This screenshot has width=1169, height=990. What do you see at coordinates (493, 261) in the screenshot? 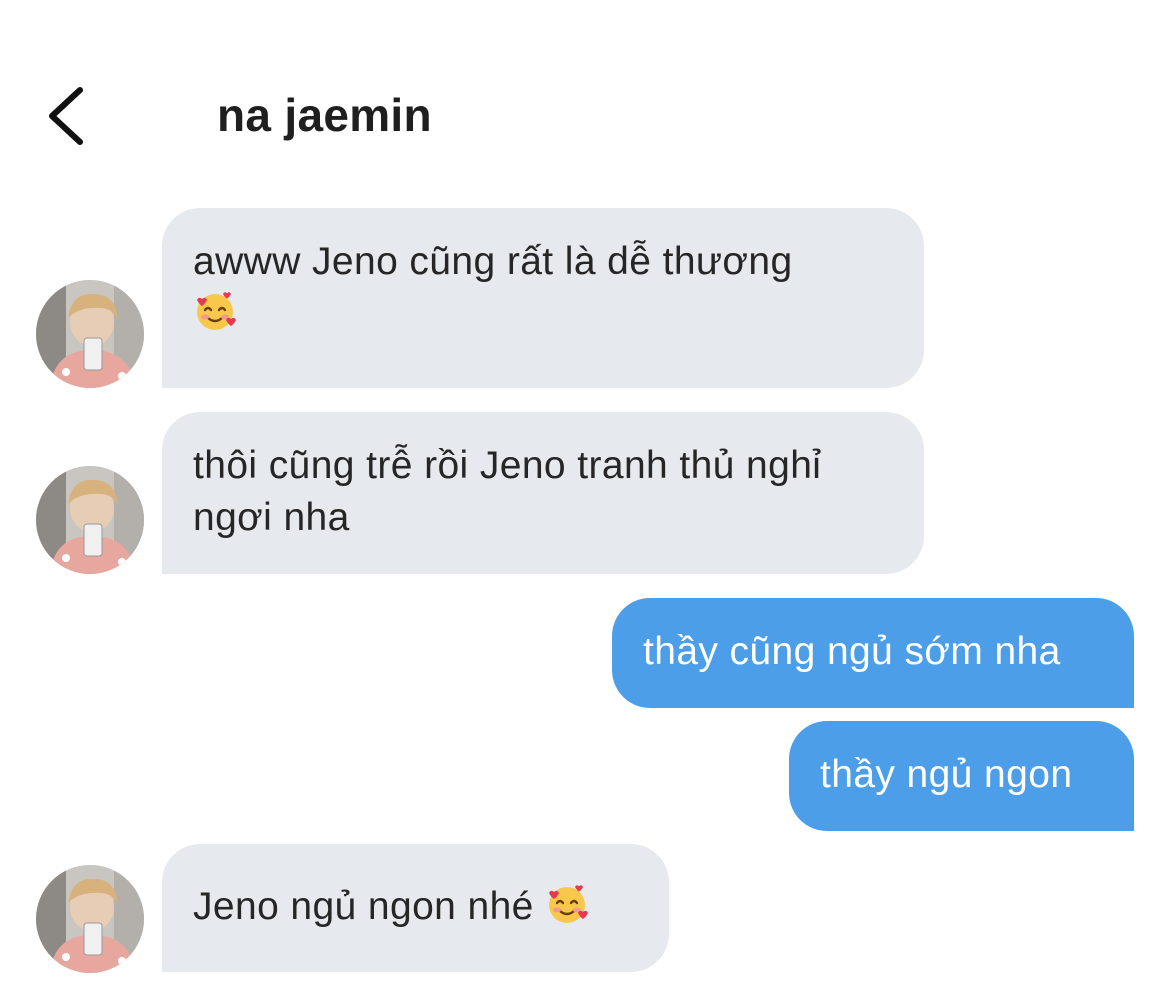
I see `message-text: awww Jeno cũng rất là dễ thương` at bounding box center [493, 261].